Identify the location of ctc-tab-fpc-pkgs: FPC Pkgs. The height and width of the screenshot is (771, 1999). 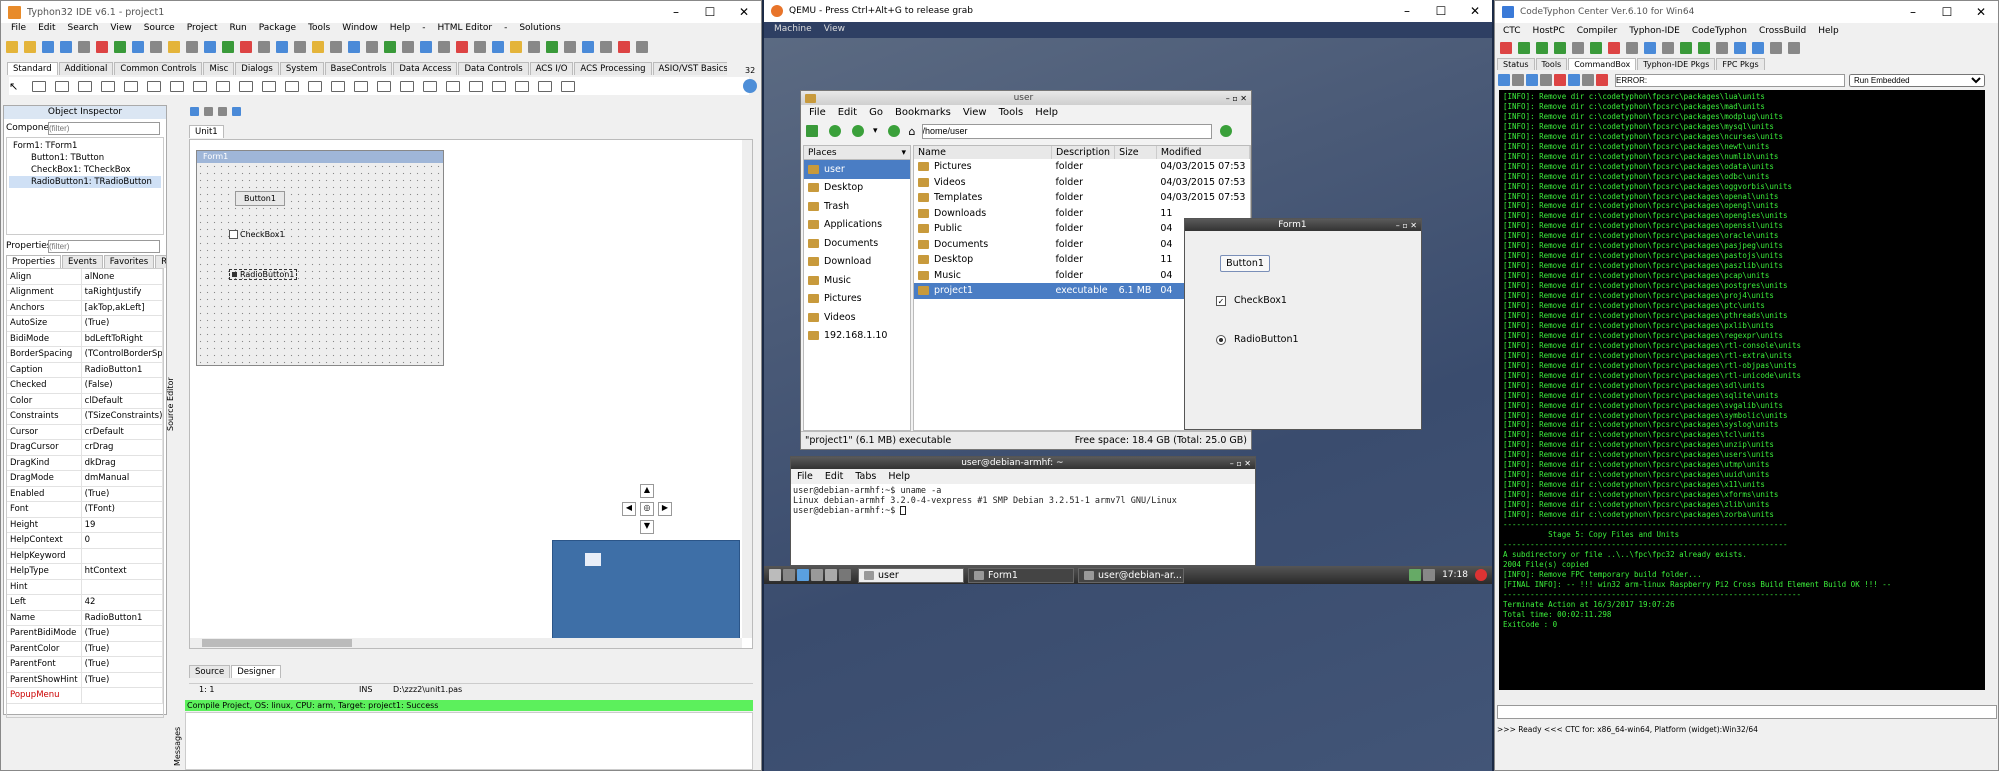
(1740, 64).